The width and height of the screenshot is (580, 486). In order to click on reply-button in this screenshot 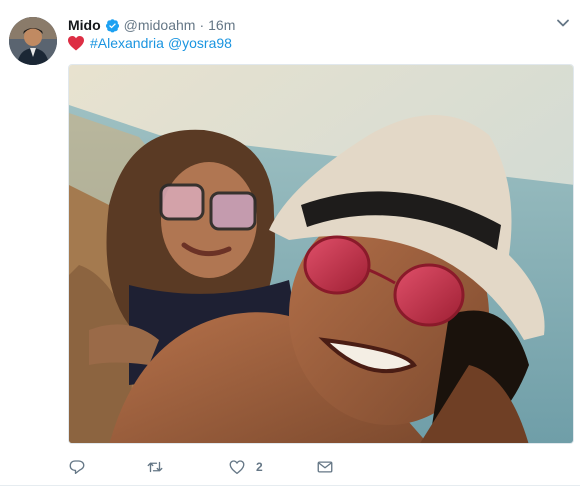, I will do `click(107, 467)`.